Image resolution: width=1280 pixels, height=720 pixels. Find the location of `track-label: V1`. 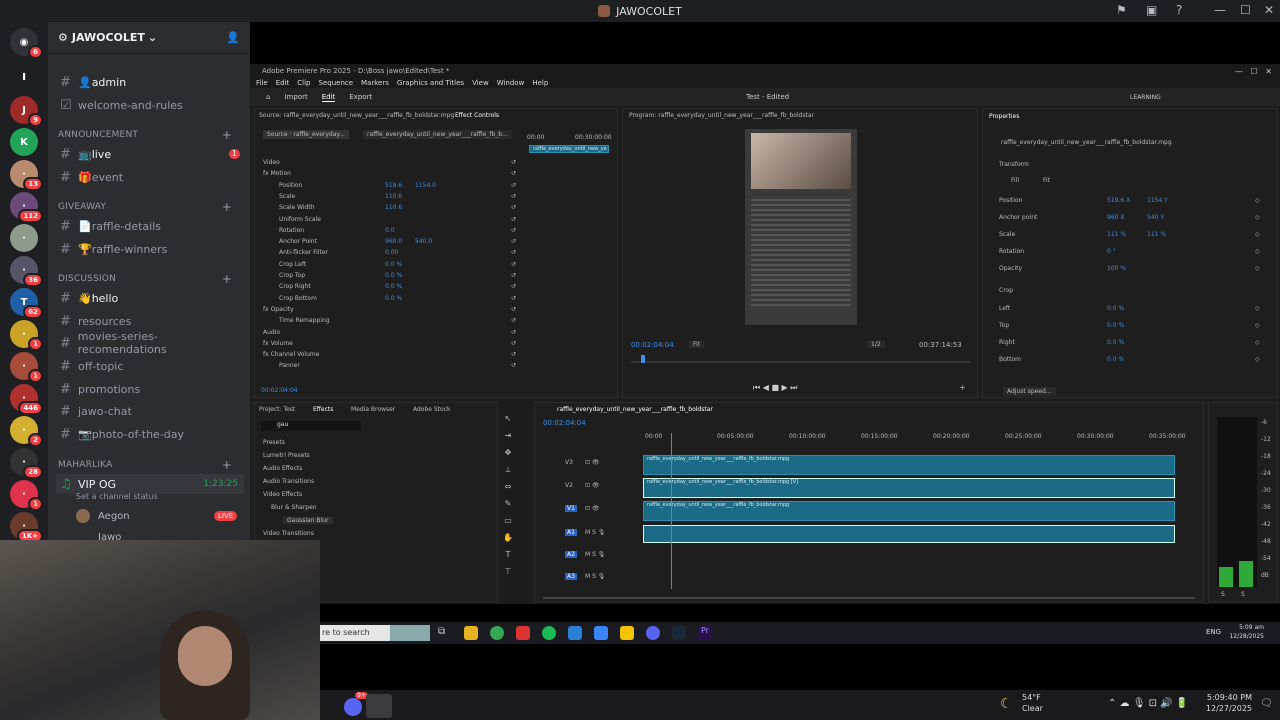

track-label: V1 is located at coordinates (571, 508).